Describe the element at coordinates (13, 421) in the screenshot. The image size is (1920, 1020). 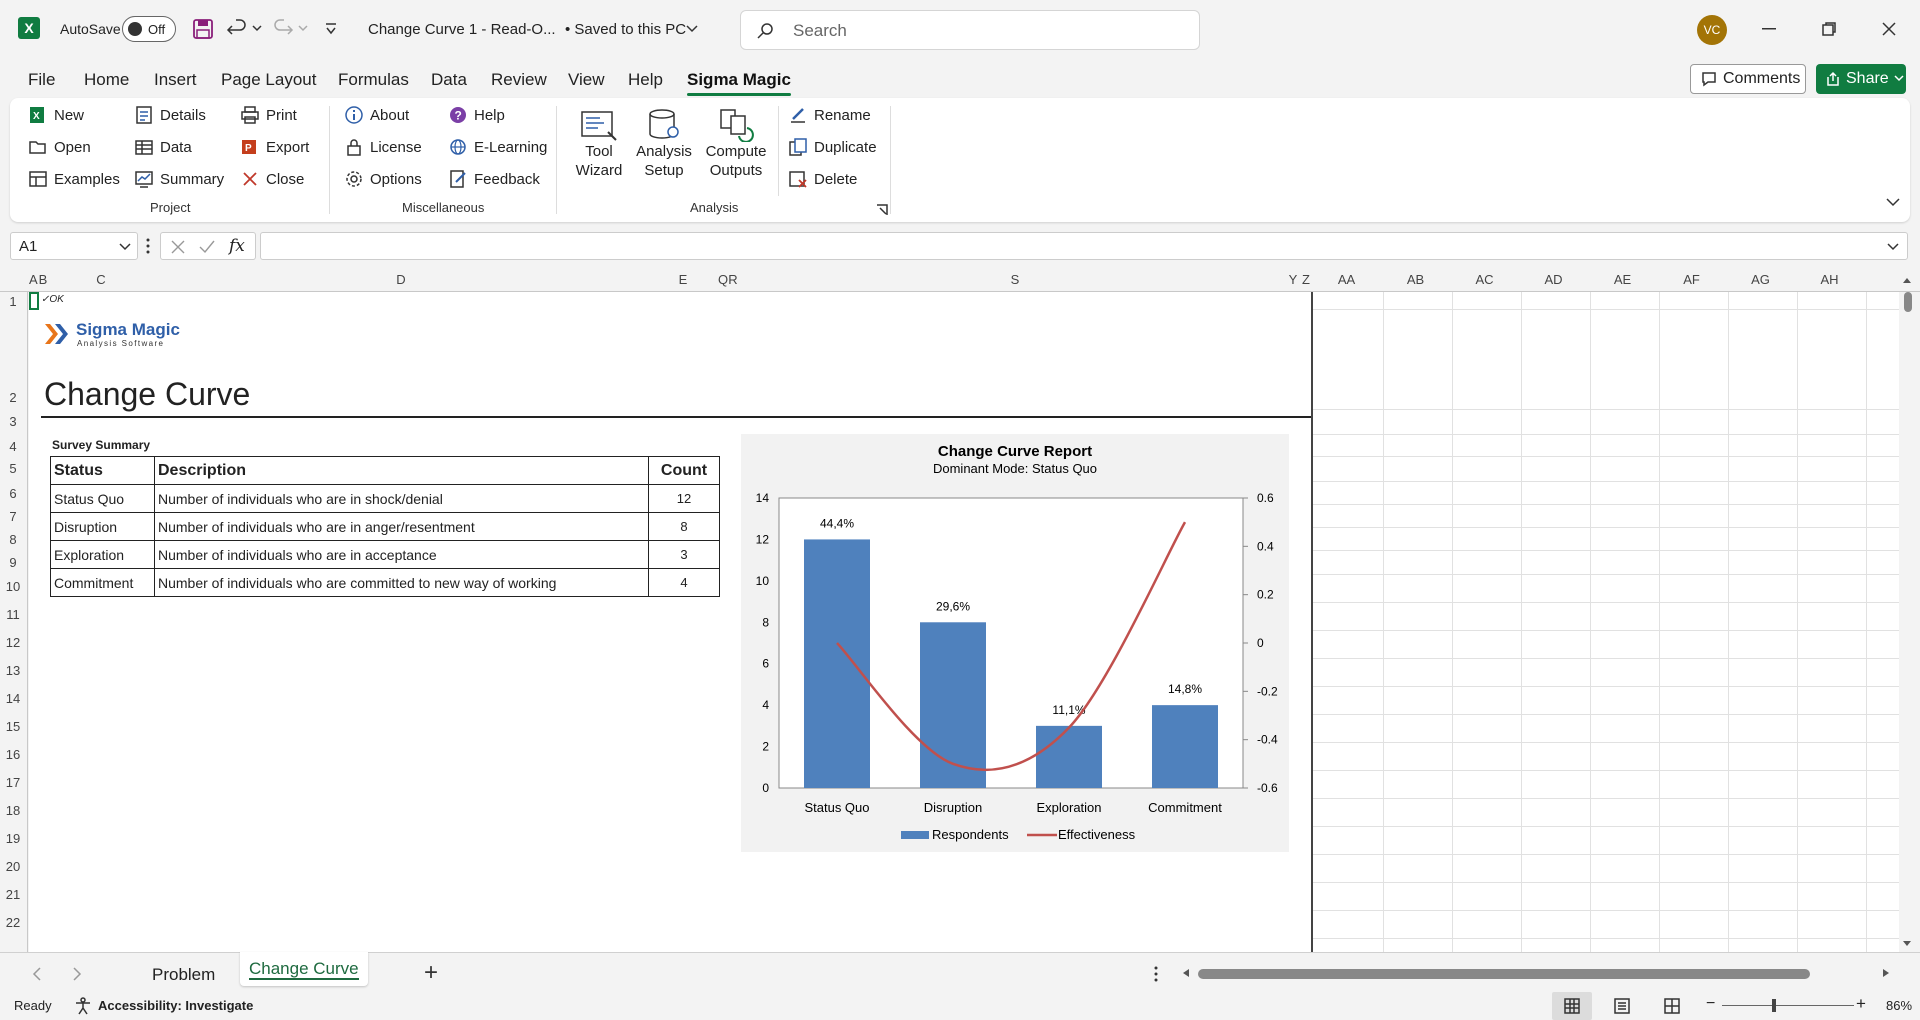
I see `row-header: 3` at that location.